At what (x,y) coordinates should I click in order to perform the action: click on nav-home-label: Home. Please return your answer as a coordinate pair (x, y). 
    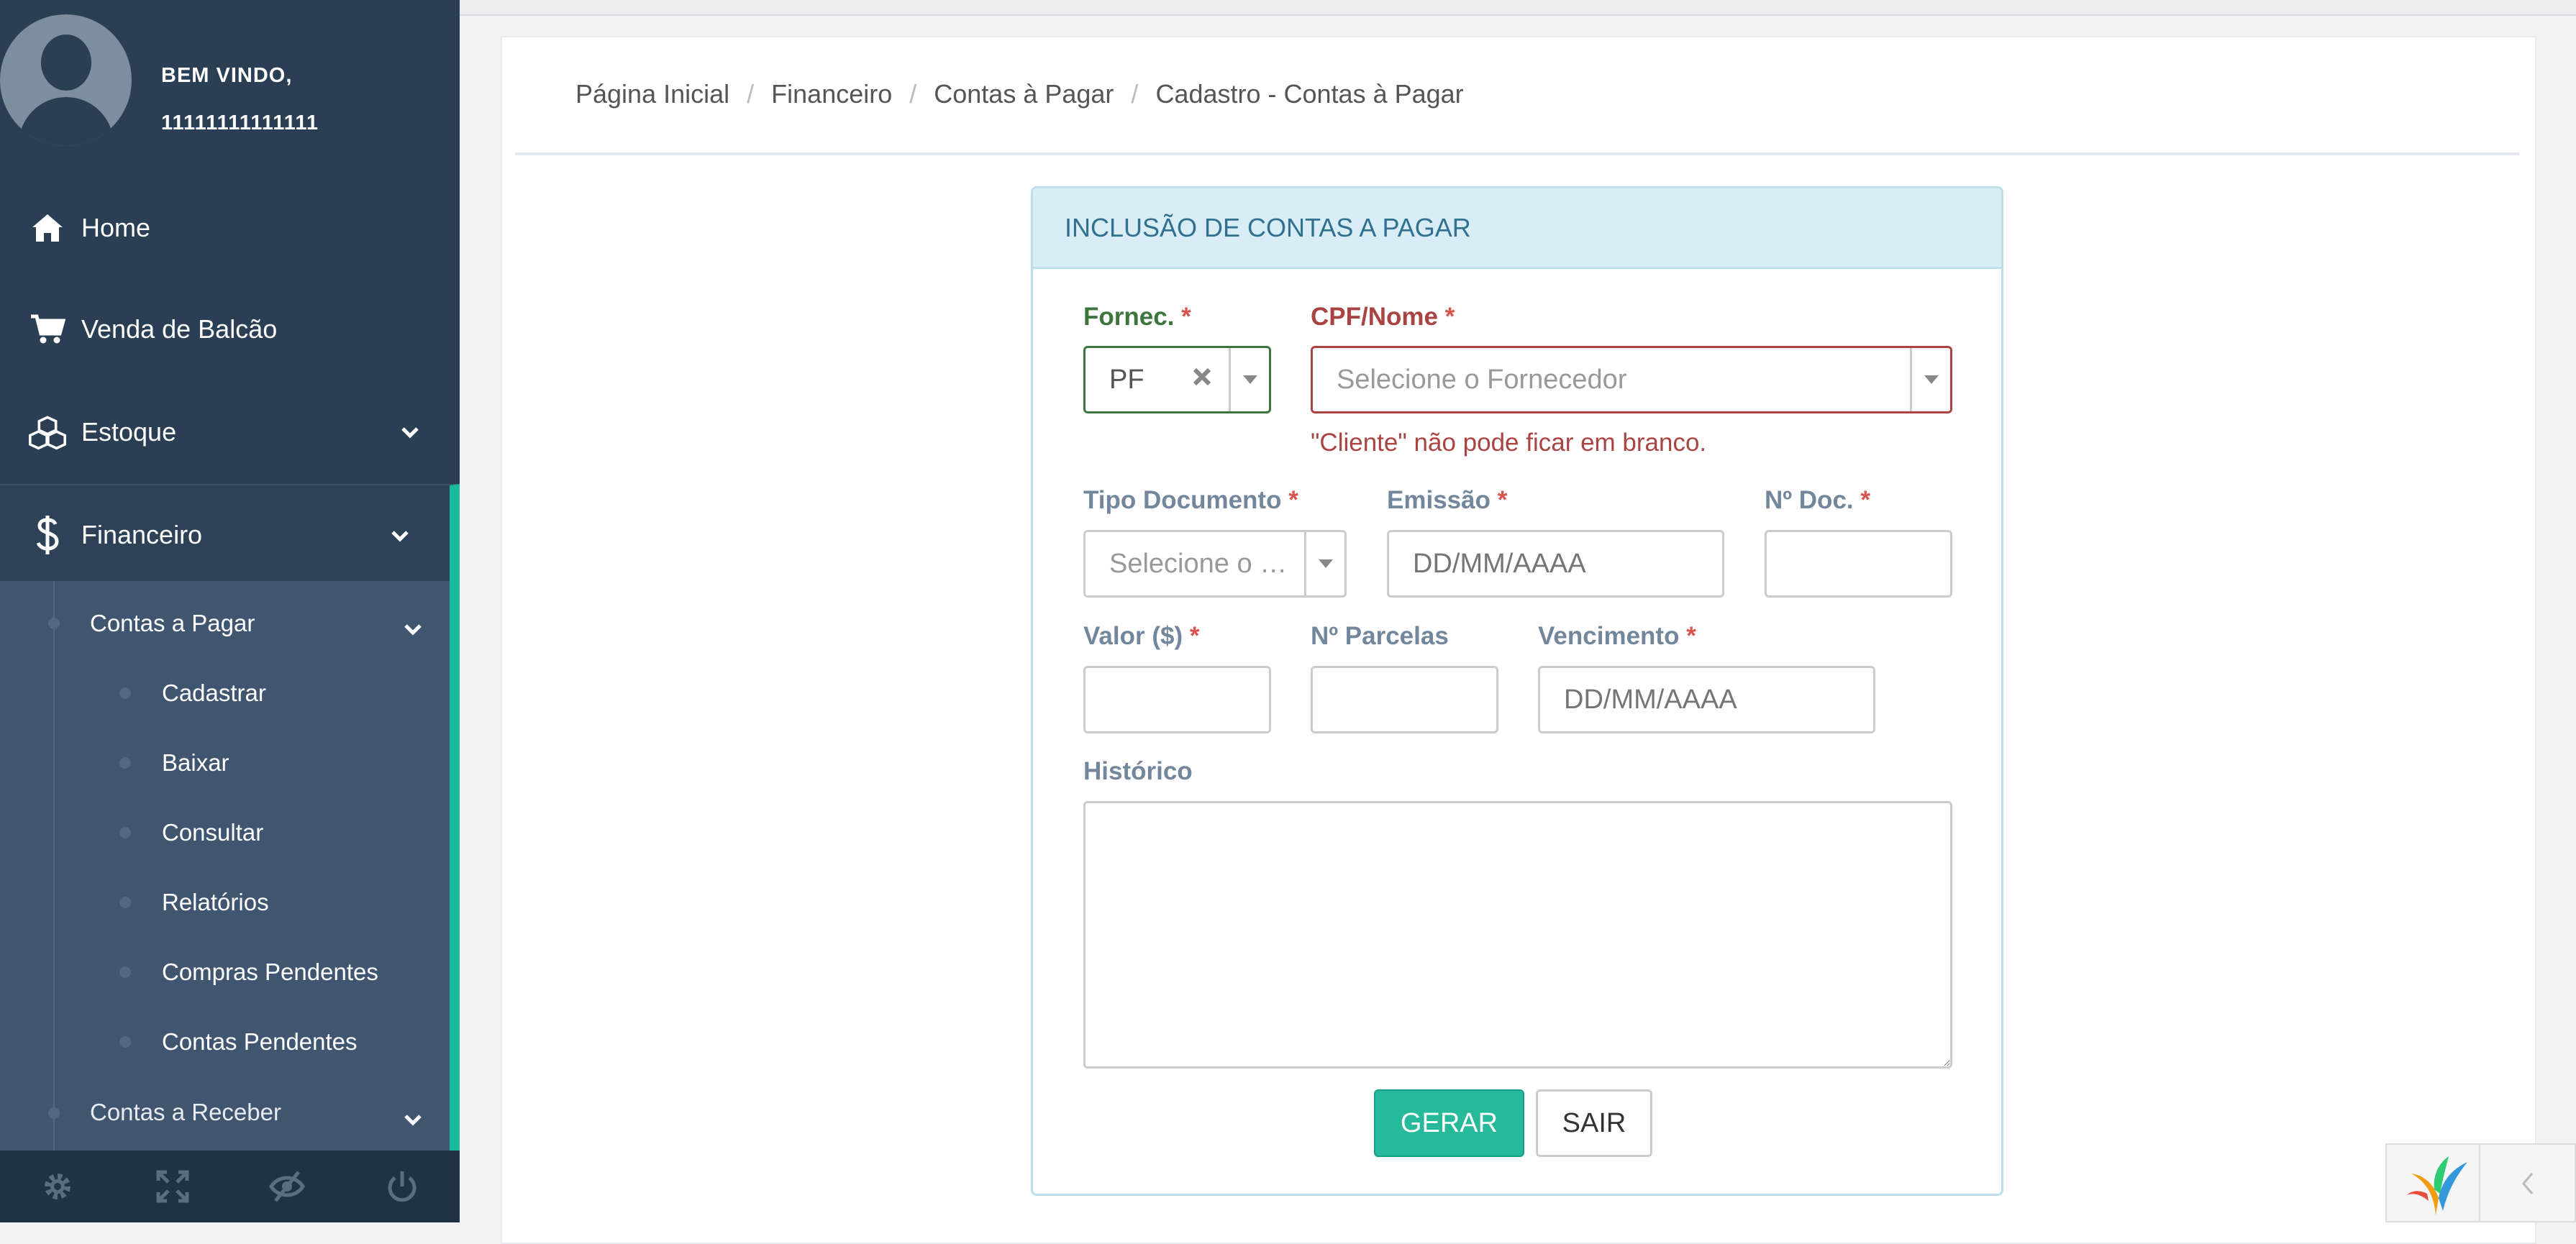
    Looking at the image, I should click on (116, 227).